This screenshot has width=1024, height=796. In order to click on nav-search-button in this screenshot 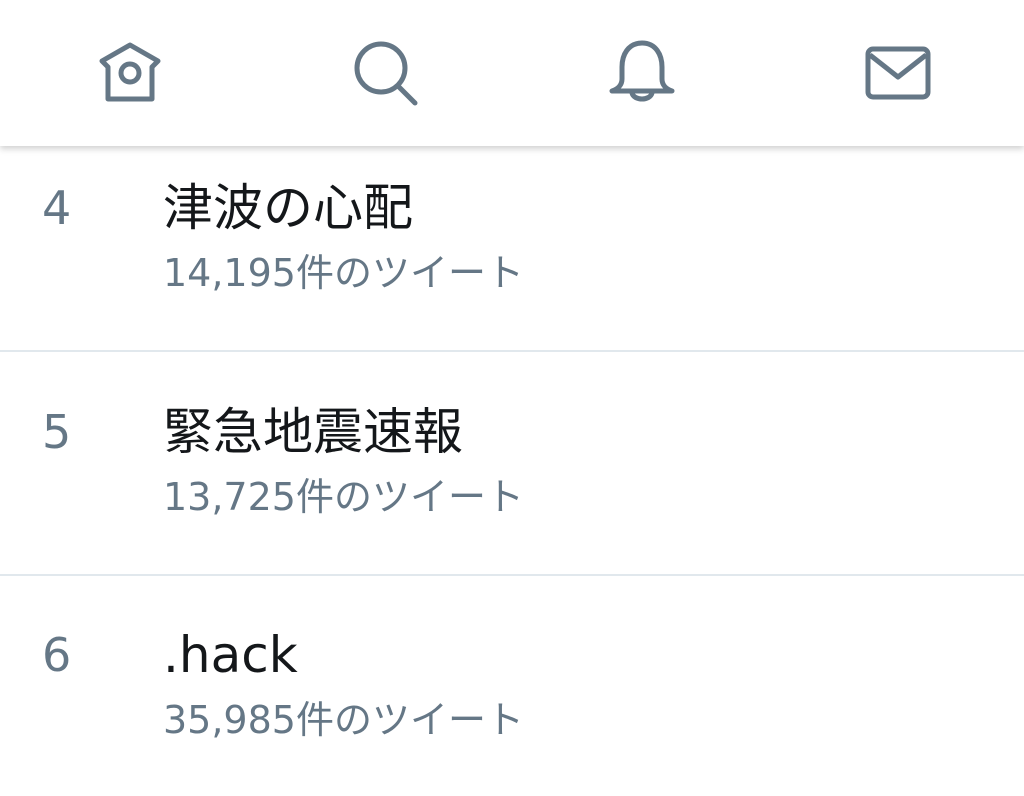, I will do `click(385, 73)`.